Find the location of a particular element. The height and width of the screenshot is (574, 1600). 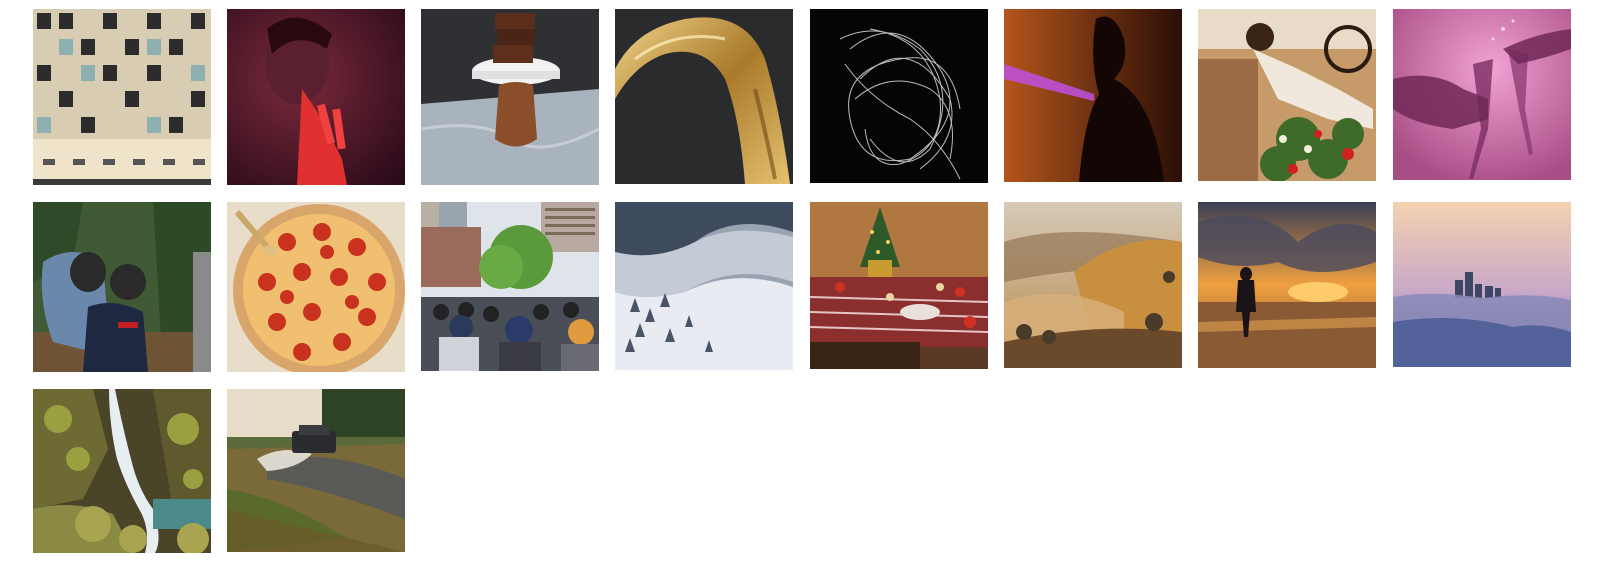

snowy-mountain-valley-image is located at coordinates (704, 286).